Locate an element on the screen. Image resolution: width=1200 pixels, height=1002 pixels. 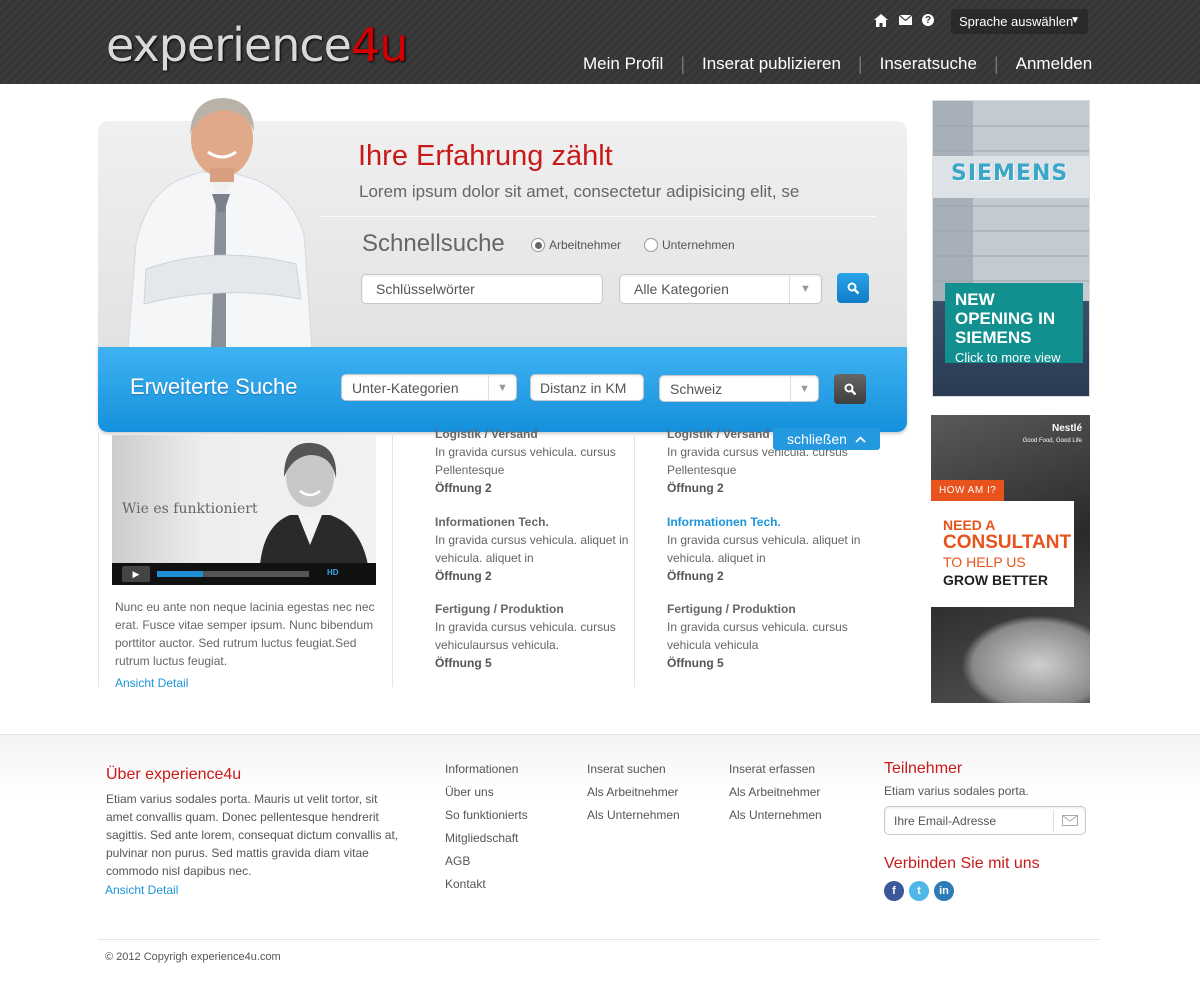
footer-link: Inserat erfassen is located at coordinates (775, 773).